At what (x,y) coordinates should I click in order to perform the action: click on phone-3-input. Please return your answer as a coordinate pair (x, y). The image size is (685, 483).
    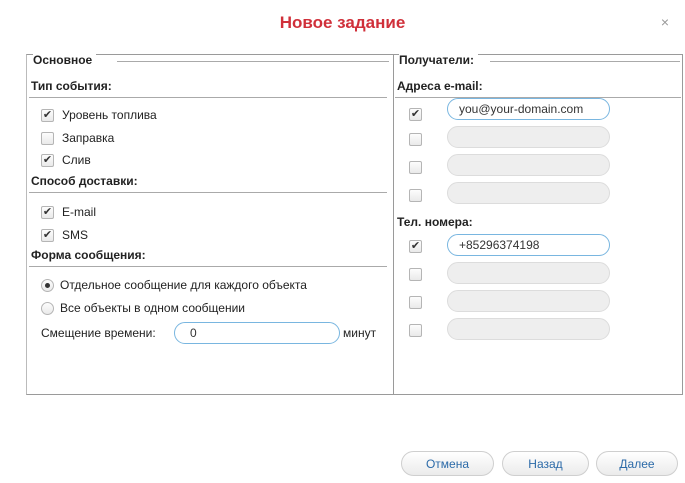
    Looking at the image, I should click on (528, 301).